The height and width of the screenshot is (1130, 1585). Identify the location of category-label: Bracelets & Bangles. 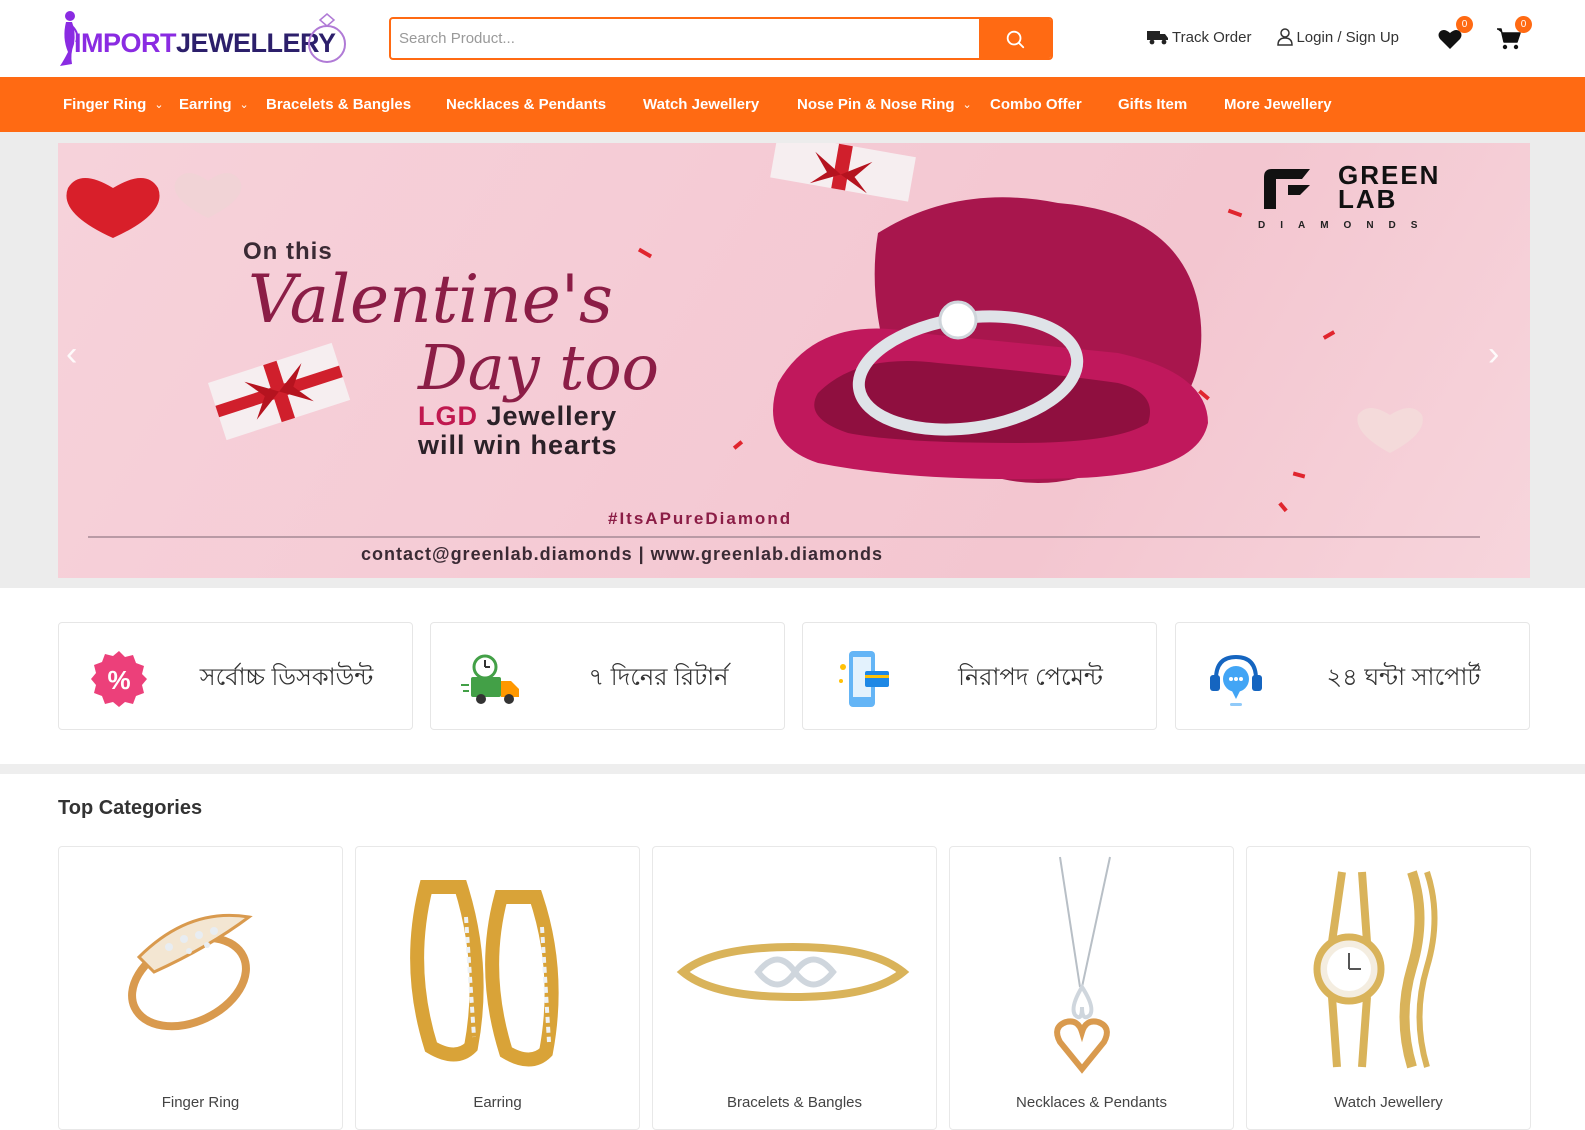
(794, 1102).